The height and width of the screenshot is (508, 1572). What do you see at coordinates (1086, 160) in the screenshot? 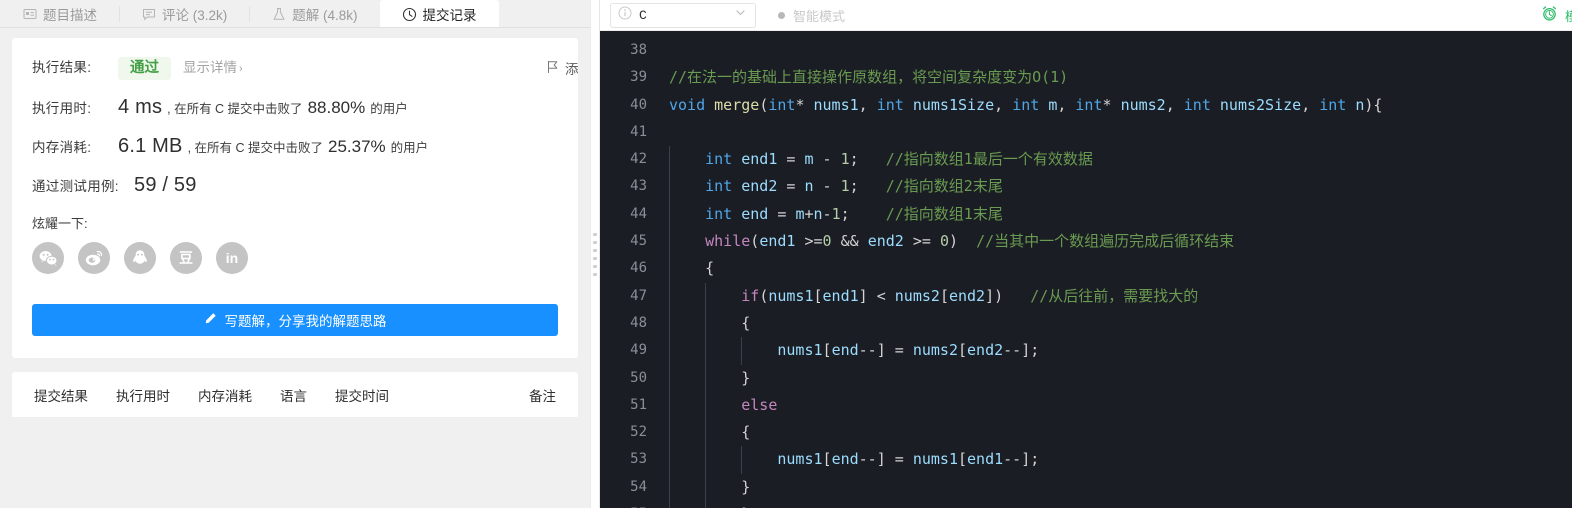
I see `code-line: 42 int end1 = m - 1; //指向数组1最后一个有效数据` at bounding box center [1086, 160].